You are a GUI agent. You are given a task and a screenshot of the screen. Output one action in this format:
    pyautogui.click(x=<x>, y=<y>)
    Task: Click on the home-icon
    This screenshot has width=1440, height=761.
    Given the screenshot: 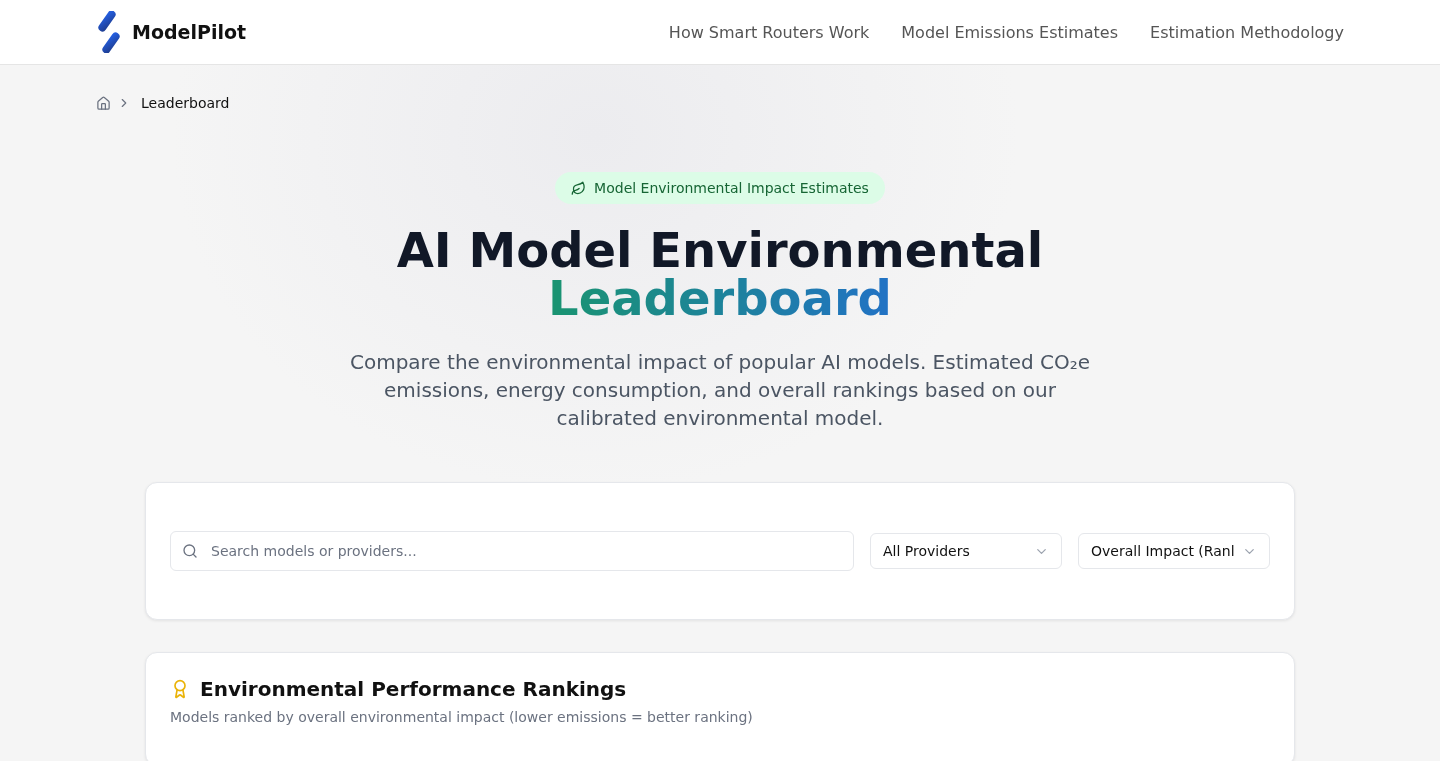 What is the action you would take?
    pyautogui.click(x=103, y=103)
    